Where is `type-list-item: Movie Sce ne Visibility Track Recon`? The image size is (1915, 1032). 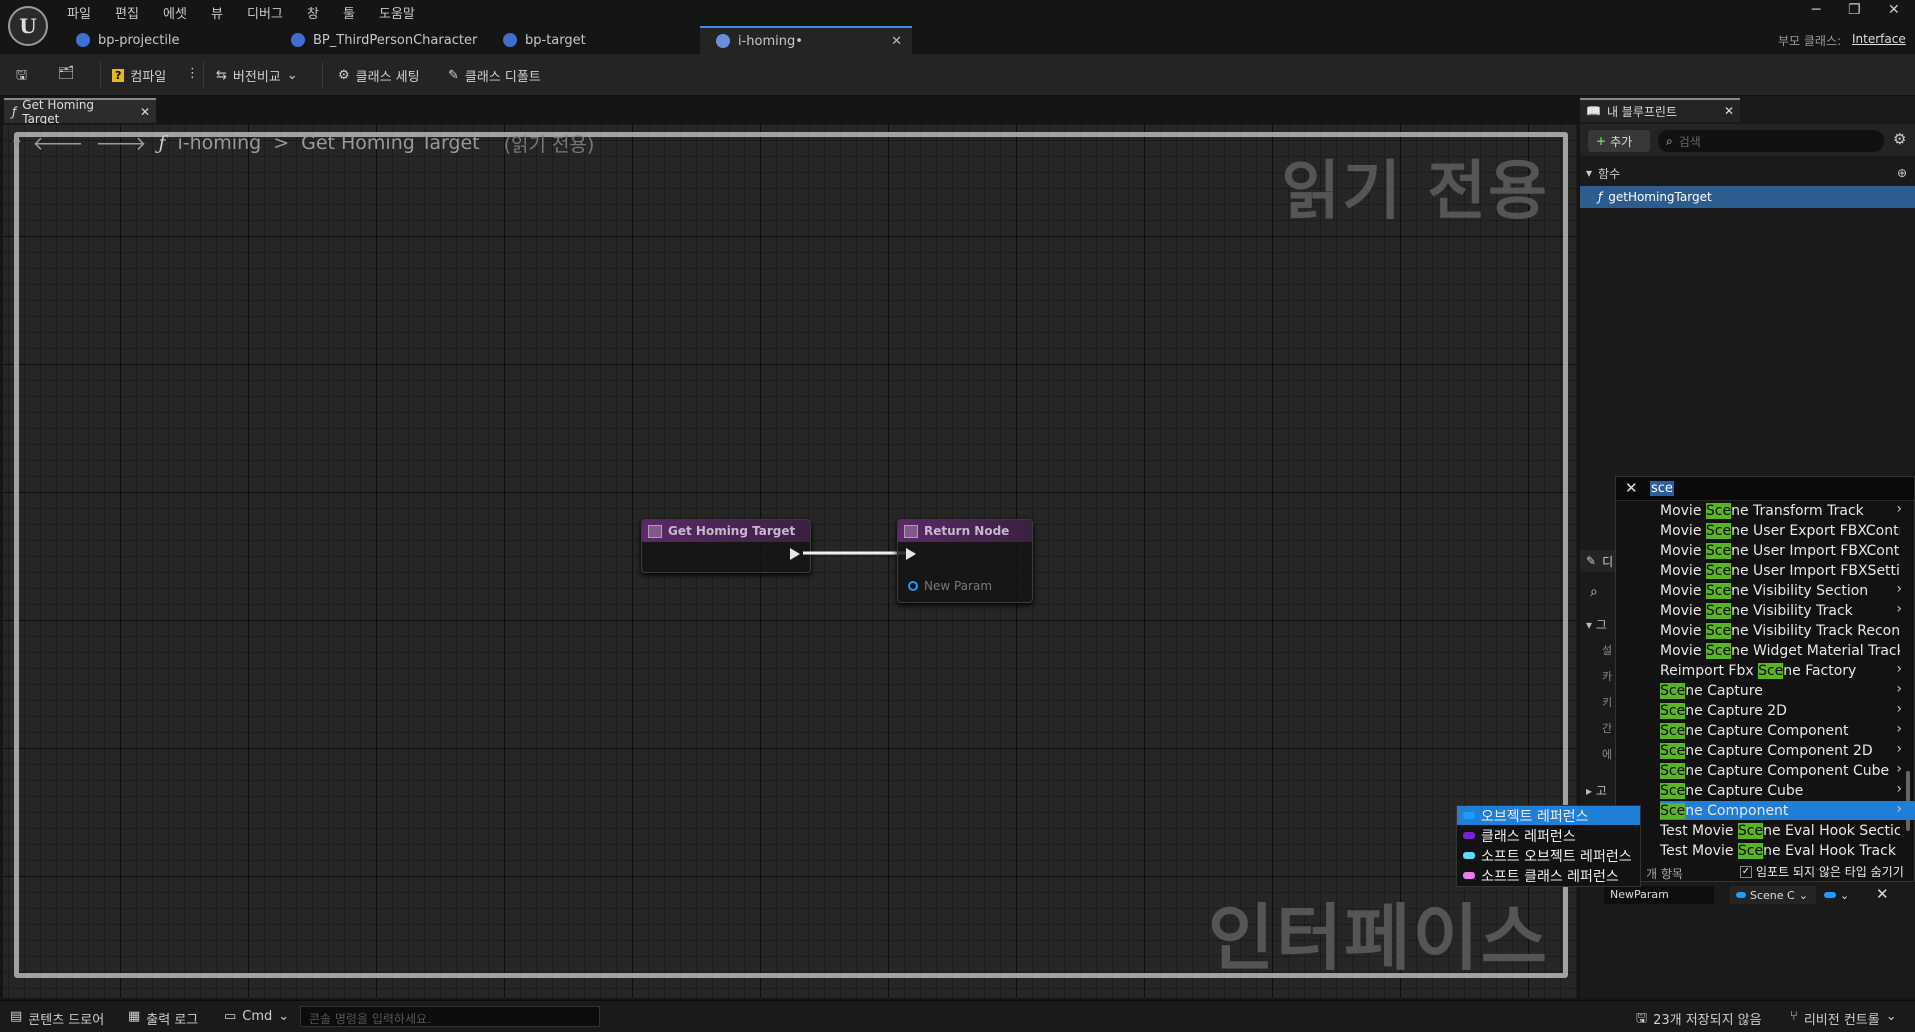 type-list-item: Movie Sce ne Visibility Track Recon is located at coordinates (1780, 630).